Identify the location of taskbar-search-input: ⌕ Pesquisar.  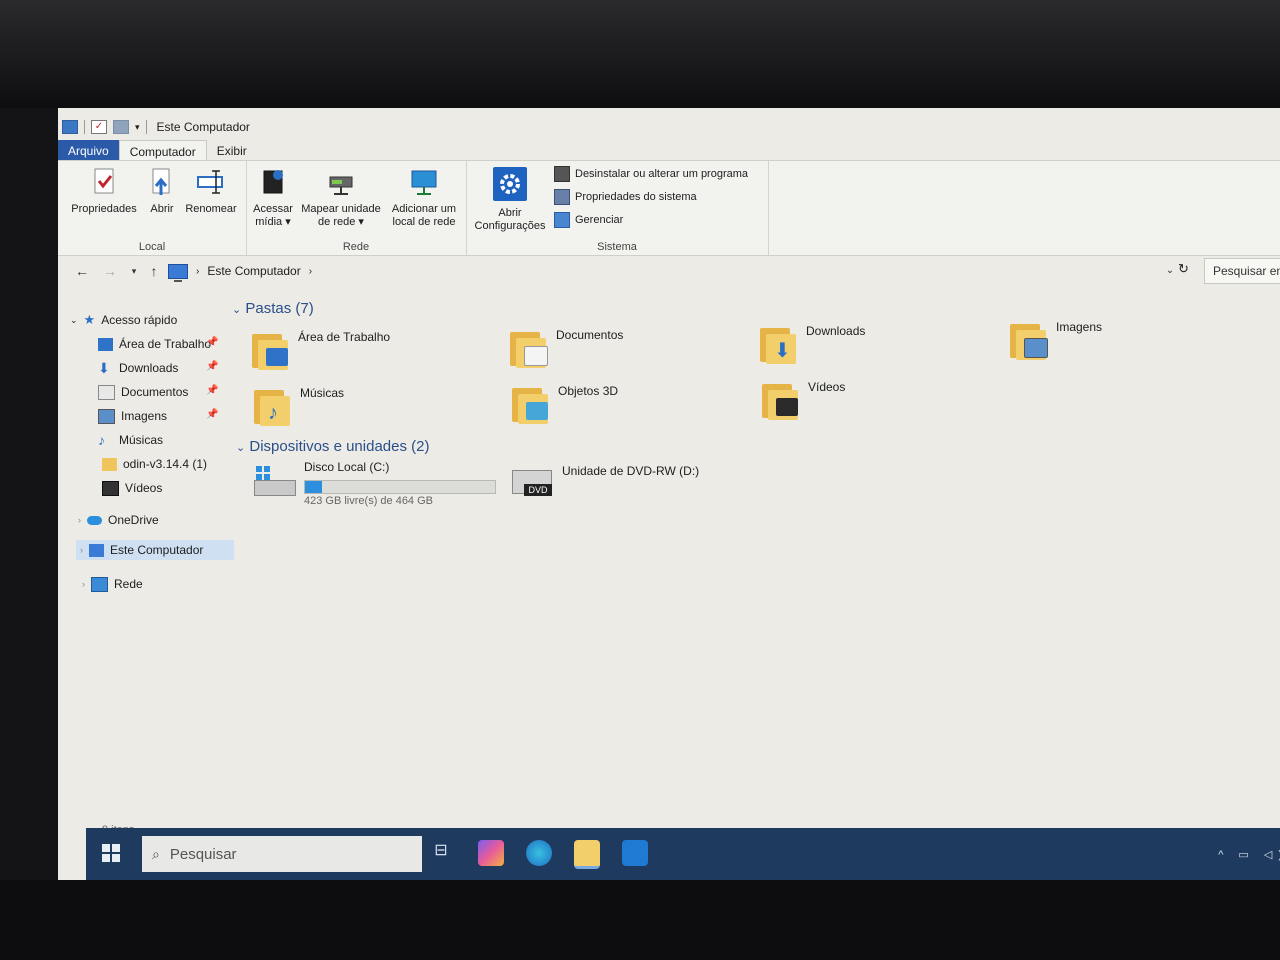
(282, 854).